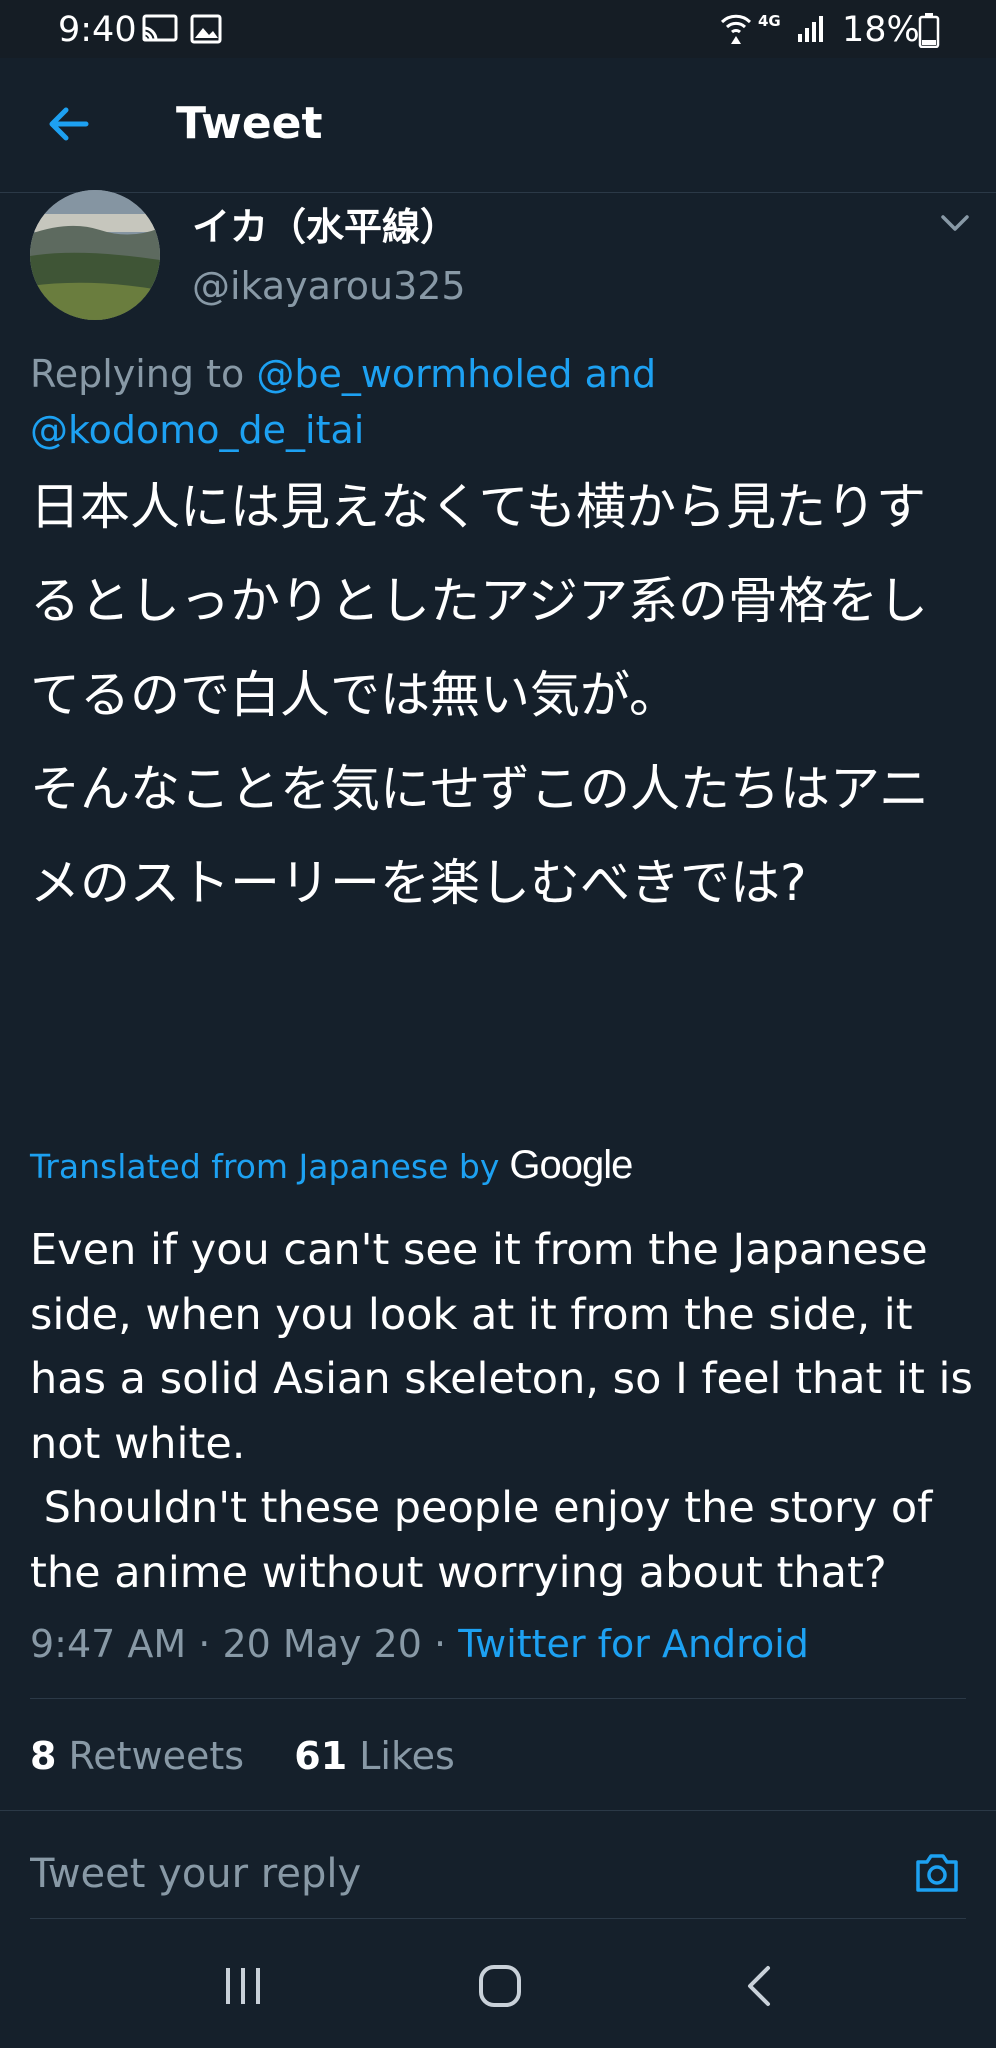 The height and width of the screenshot is (2048, 996). Describe the element at coordinates (325, 223) in the screenshot. I see `author-display-name: イカ（水平線）` at that location.